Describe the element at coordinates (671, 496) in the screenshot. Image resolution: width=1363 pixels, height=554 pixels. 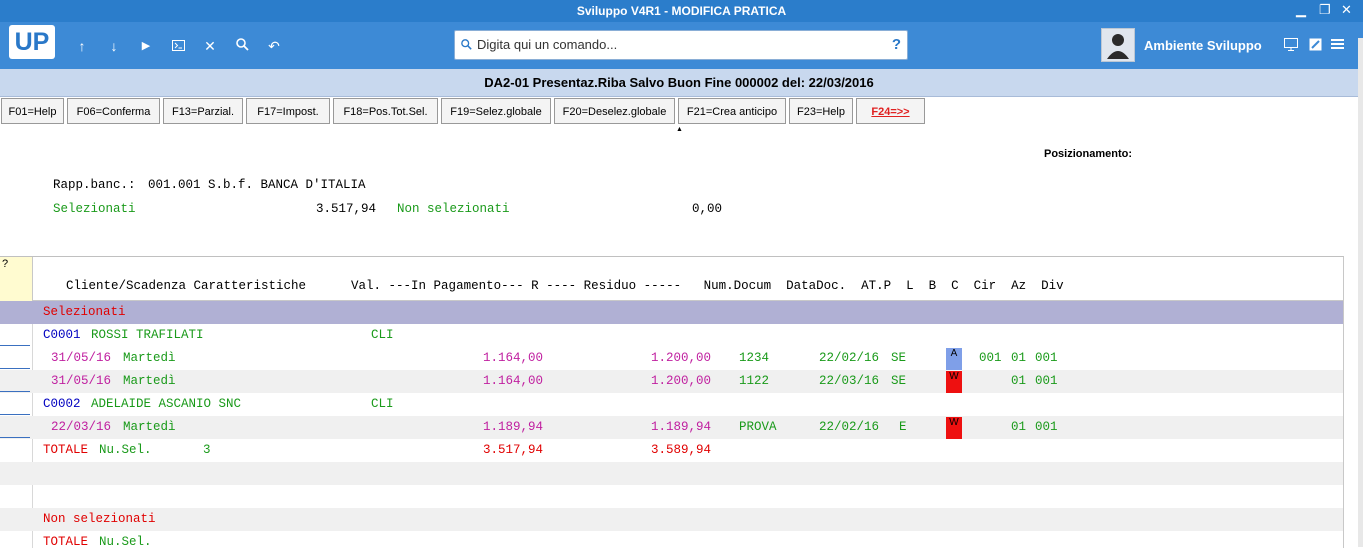
I see `empty-row` at that location.